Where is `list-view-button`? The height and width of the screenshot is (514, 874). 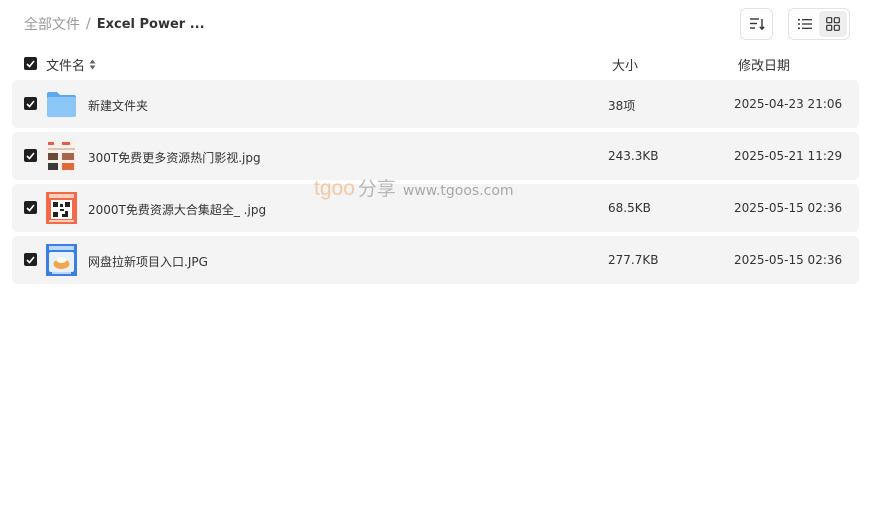
list-view-button is located at coordinates (805, 24).